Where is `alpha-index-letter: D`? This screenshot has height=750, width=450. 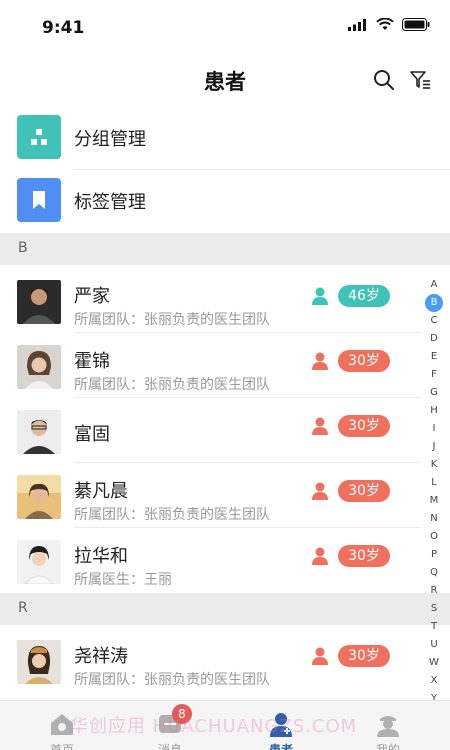 alpha-index-letter: D is located at coordinates (434, 339).